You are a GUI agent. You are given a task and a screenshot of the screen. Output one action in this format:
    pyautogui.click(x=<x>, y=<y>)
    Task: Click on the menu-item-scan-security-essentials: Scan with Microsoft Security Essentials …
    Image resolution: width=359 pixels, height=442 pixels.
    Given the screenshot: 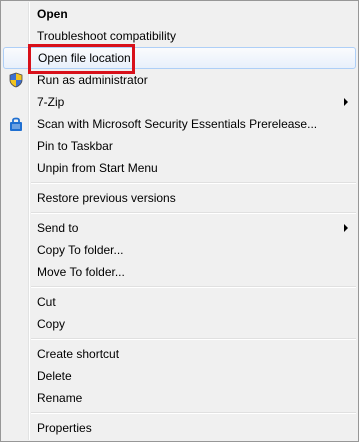 What is the action you would take?
    pyautogui.click(x=179, y=124)
    